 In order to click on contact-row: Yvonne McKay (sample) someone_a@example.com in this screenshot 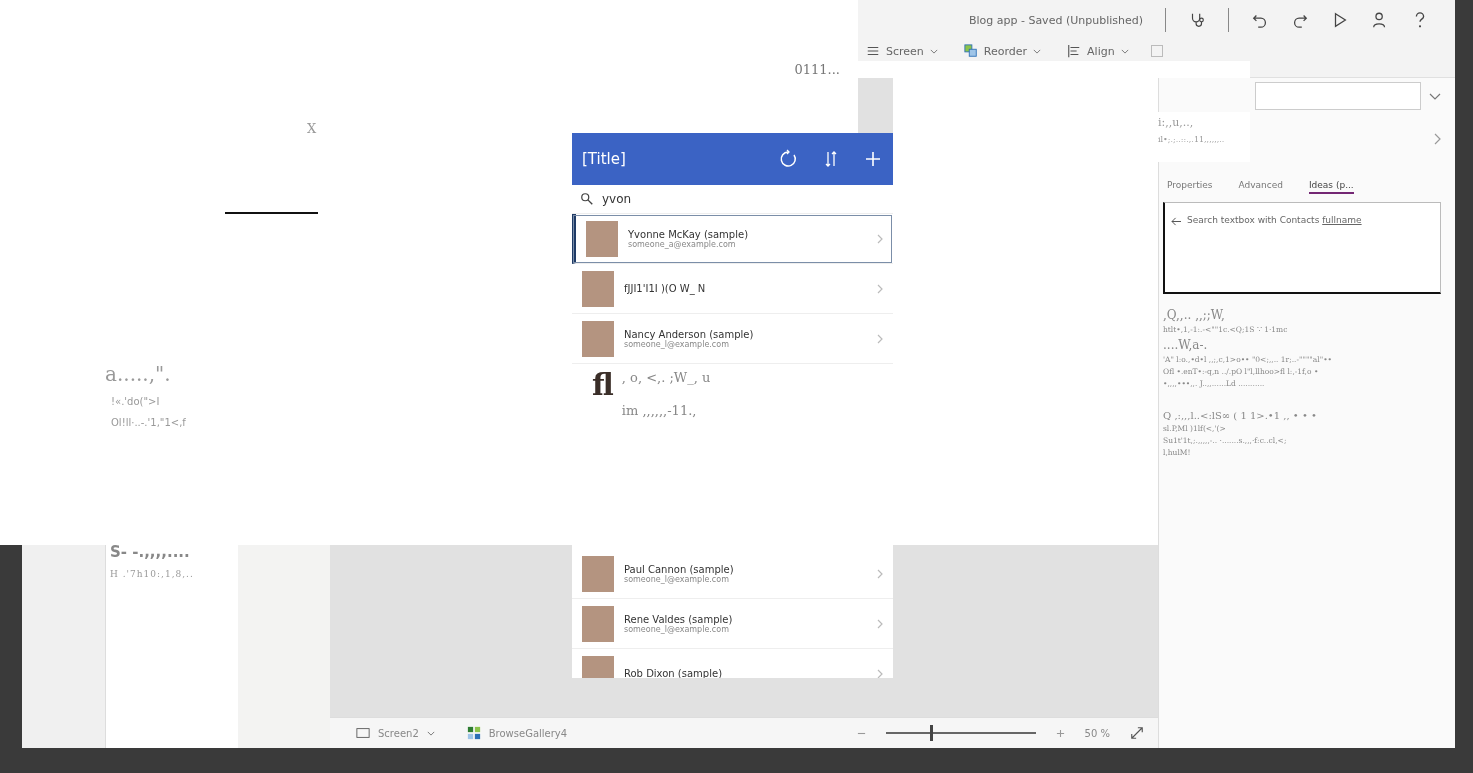, I will do `click(732, 239)`.